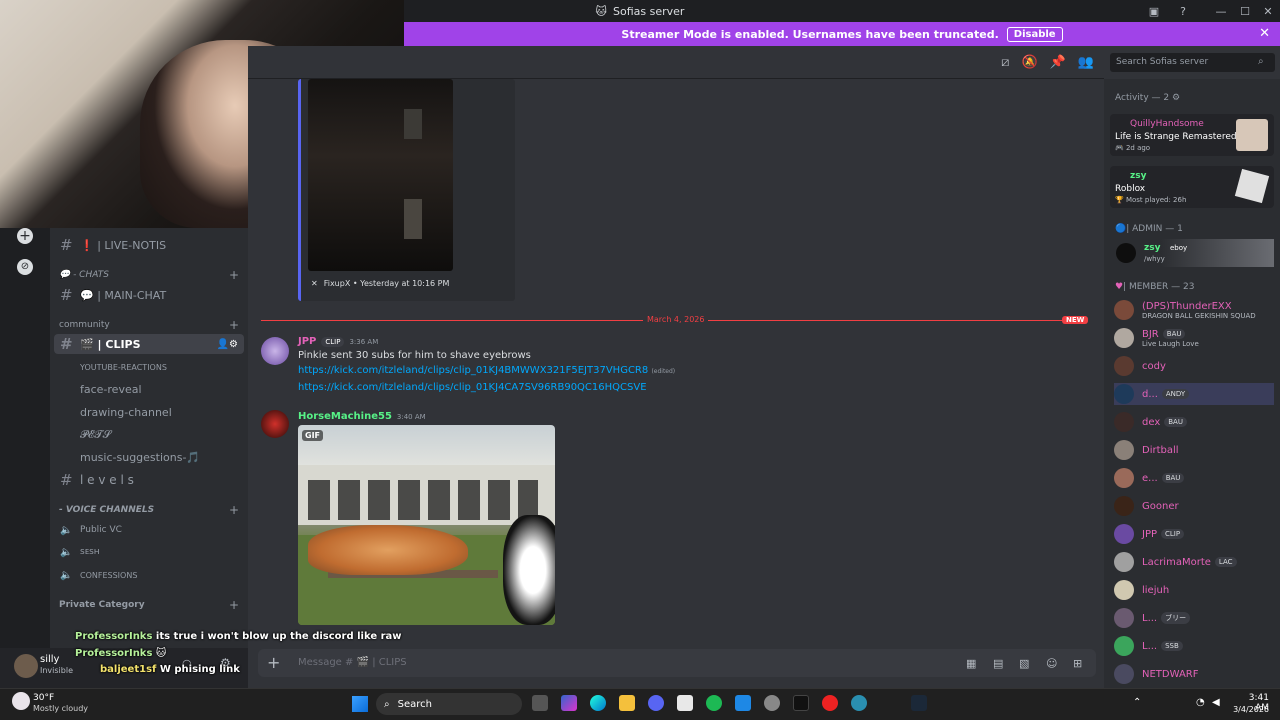  What do you see at coordinates (149, 575) in the screenshot?
I see `voice-confessions: 🔈 CONFESSIONS` at bounding box center [149, 575].